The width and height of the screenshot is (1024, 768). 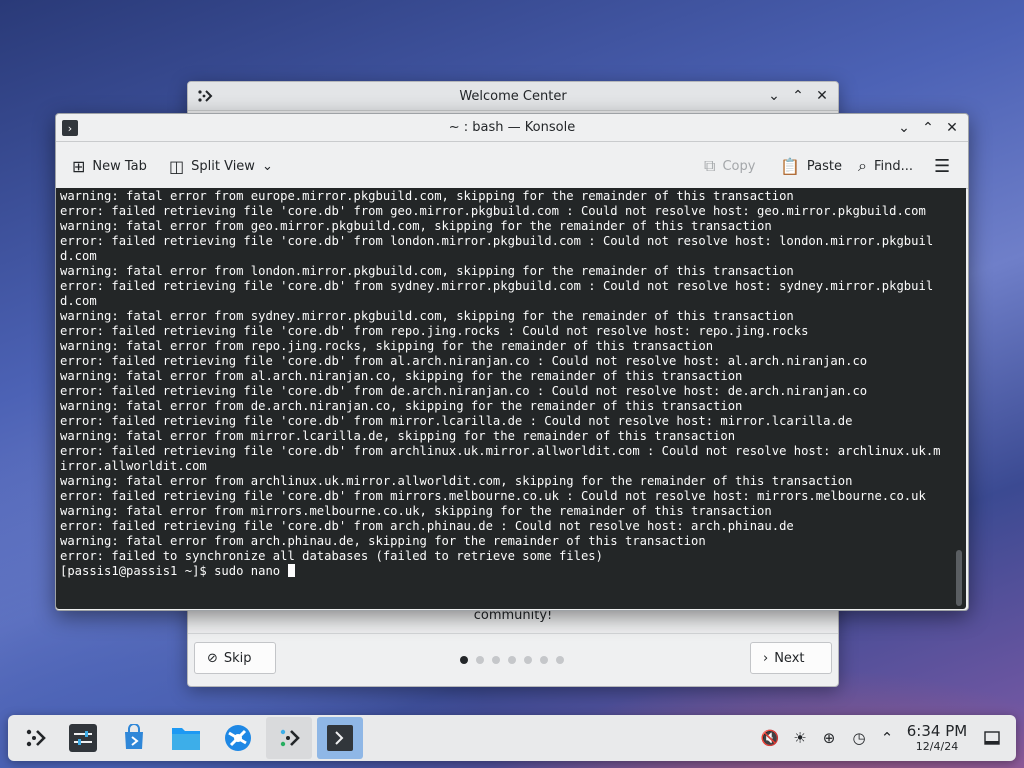 What do you see at coordinates (959, 398) in the screenshot?
I see `terminal-scrollbar` at bounding box center [959, 398].